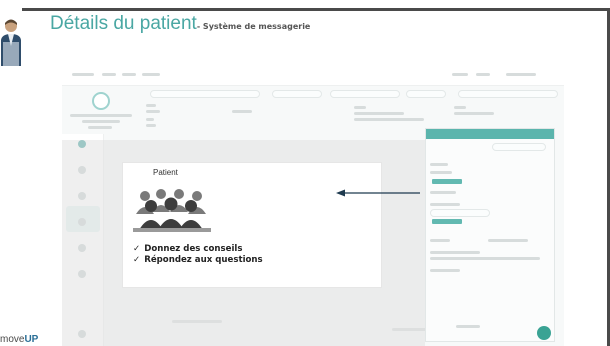 This screenshot has height=346, width=610. Describe the element at coordinates (316, 9) in the screenshot. I see `top-rule` at that location.